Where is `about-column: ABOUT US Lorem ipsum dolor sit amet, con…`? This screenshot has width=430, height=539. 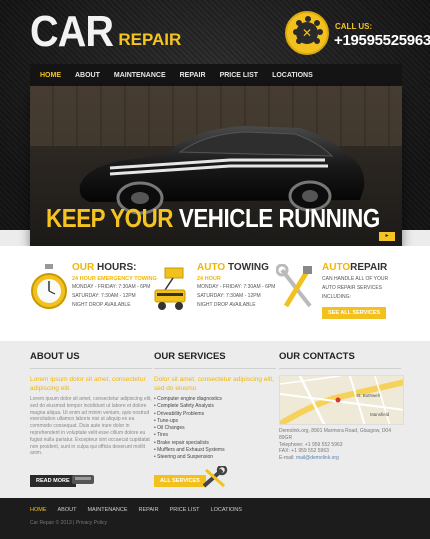 about-column: ABOUT US Lorem ipsum dolor sit amet, con… is located at coordinates (91, 404).